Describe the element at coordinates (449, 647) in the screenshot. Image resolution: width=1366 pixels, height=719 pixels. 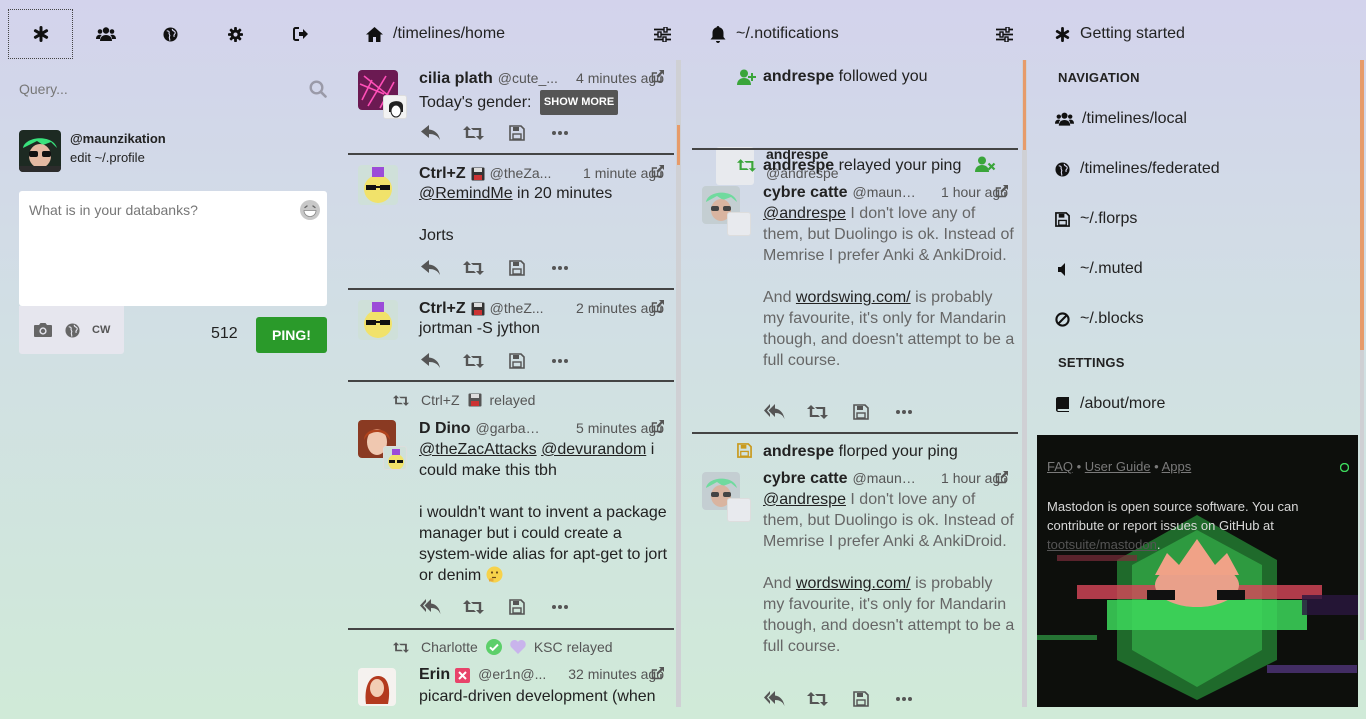
I see `relayer-name: Charlotte` at that location.